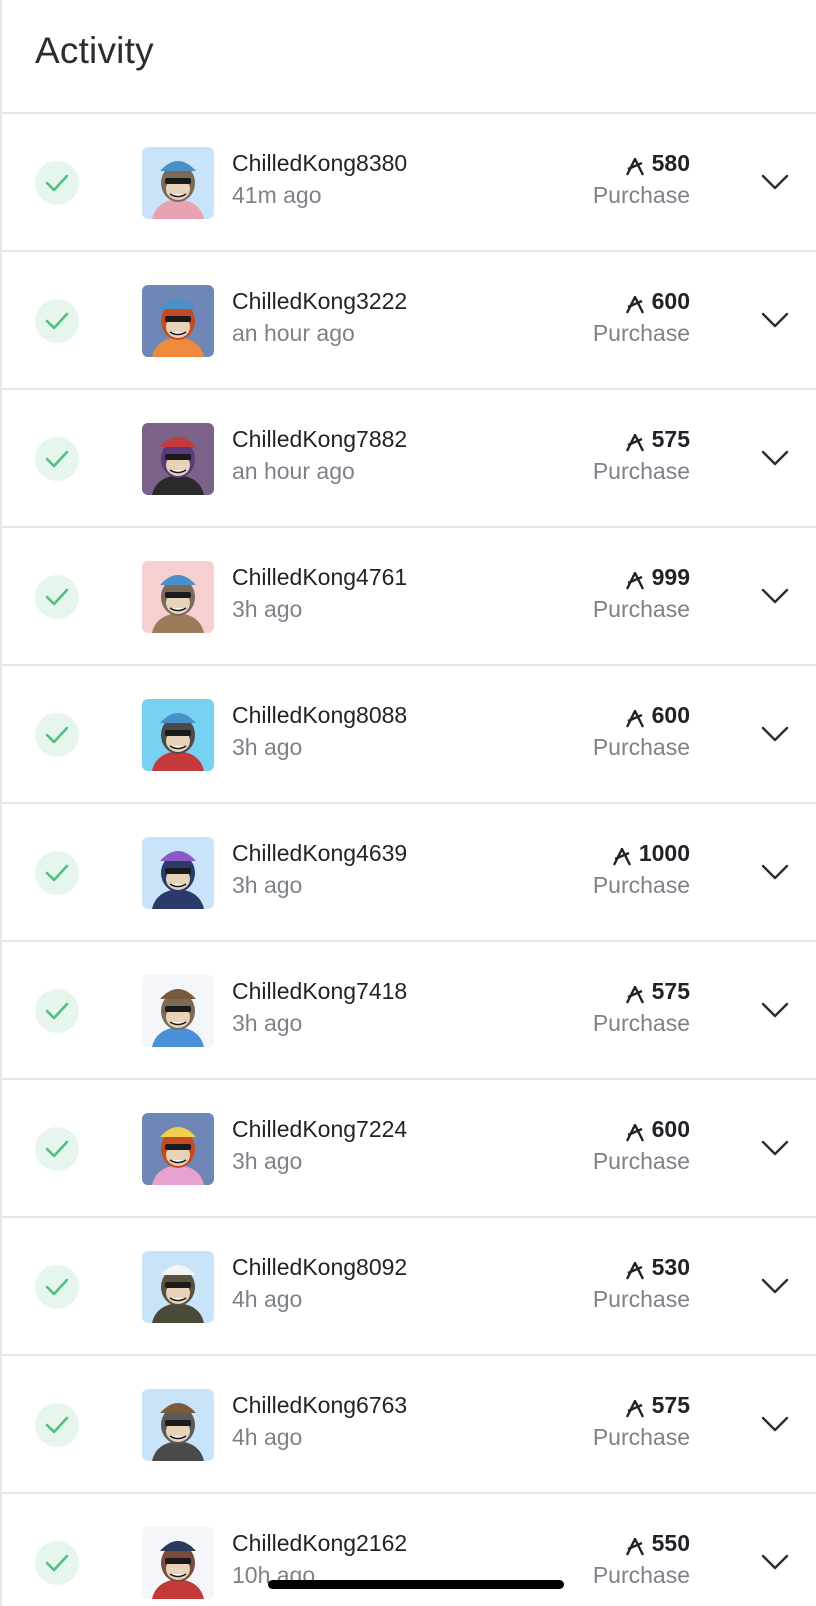  What do you see at coordinates (277, 195) in the screenshot?
I see `activity-time: 41m ago` at bounding box center [277, 195].